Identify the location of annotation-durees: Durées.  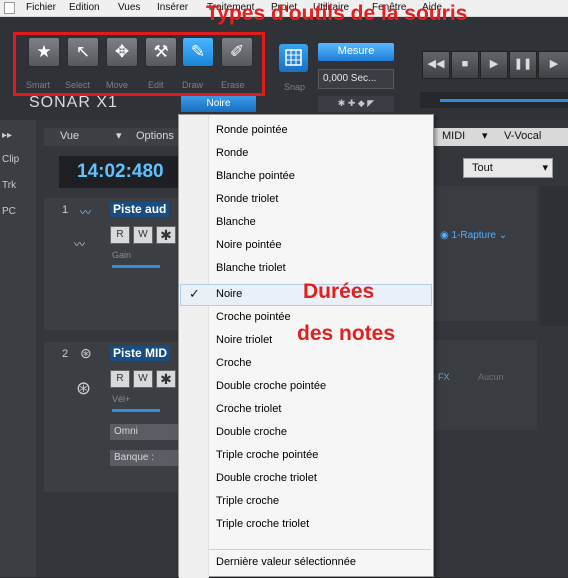
(339, 291).